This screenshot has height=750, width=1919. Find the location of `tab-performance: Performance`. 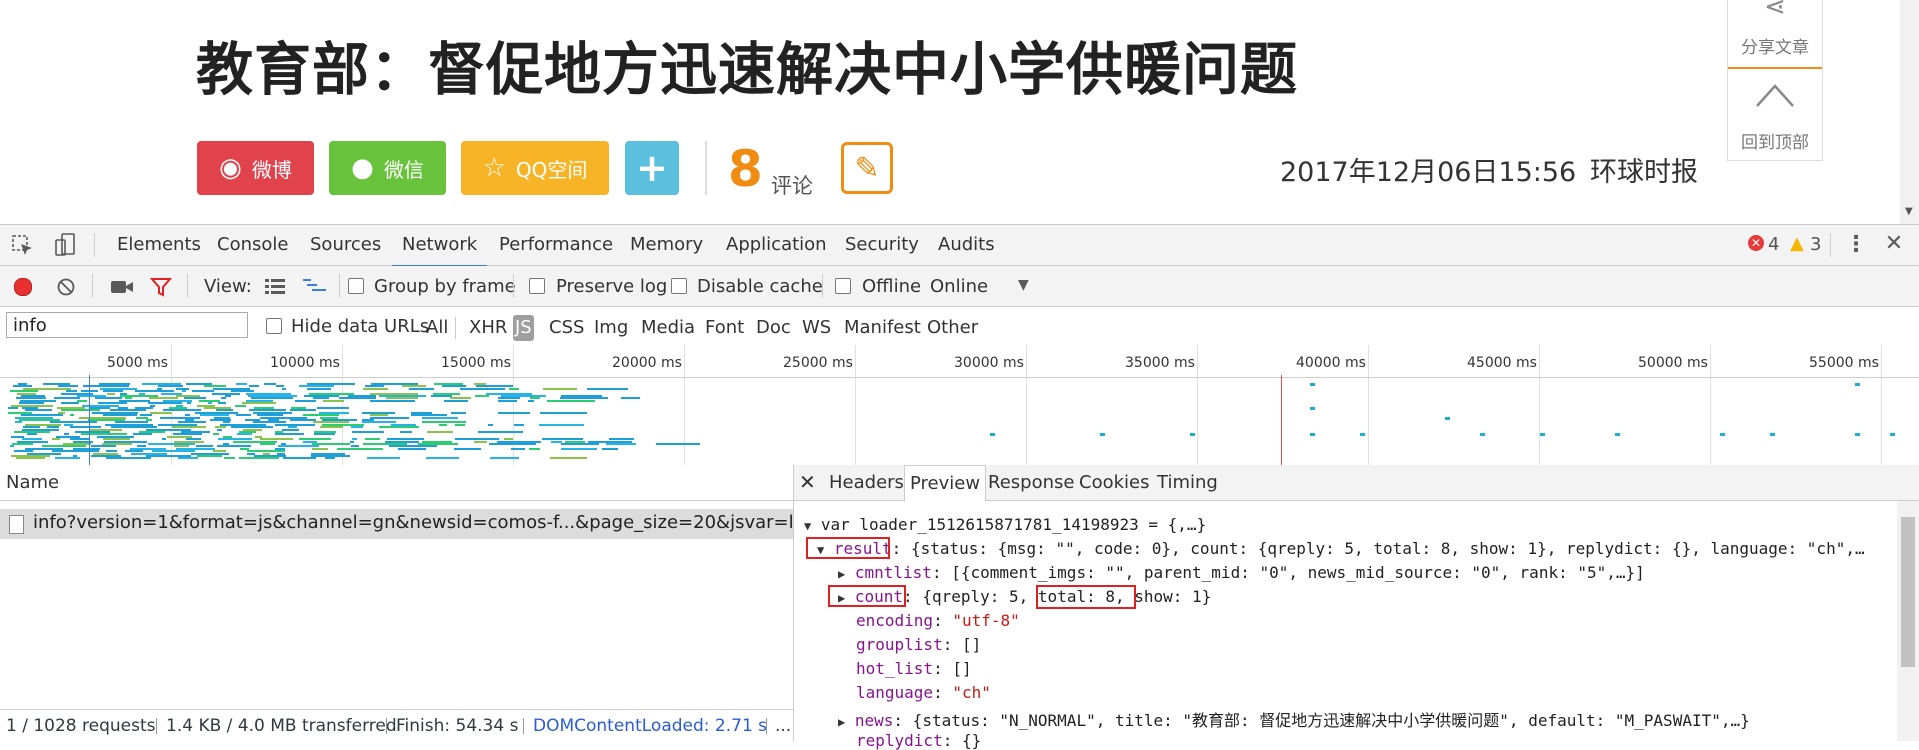

tab-performance: Performance is located at coordinates (556, 245).